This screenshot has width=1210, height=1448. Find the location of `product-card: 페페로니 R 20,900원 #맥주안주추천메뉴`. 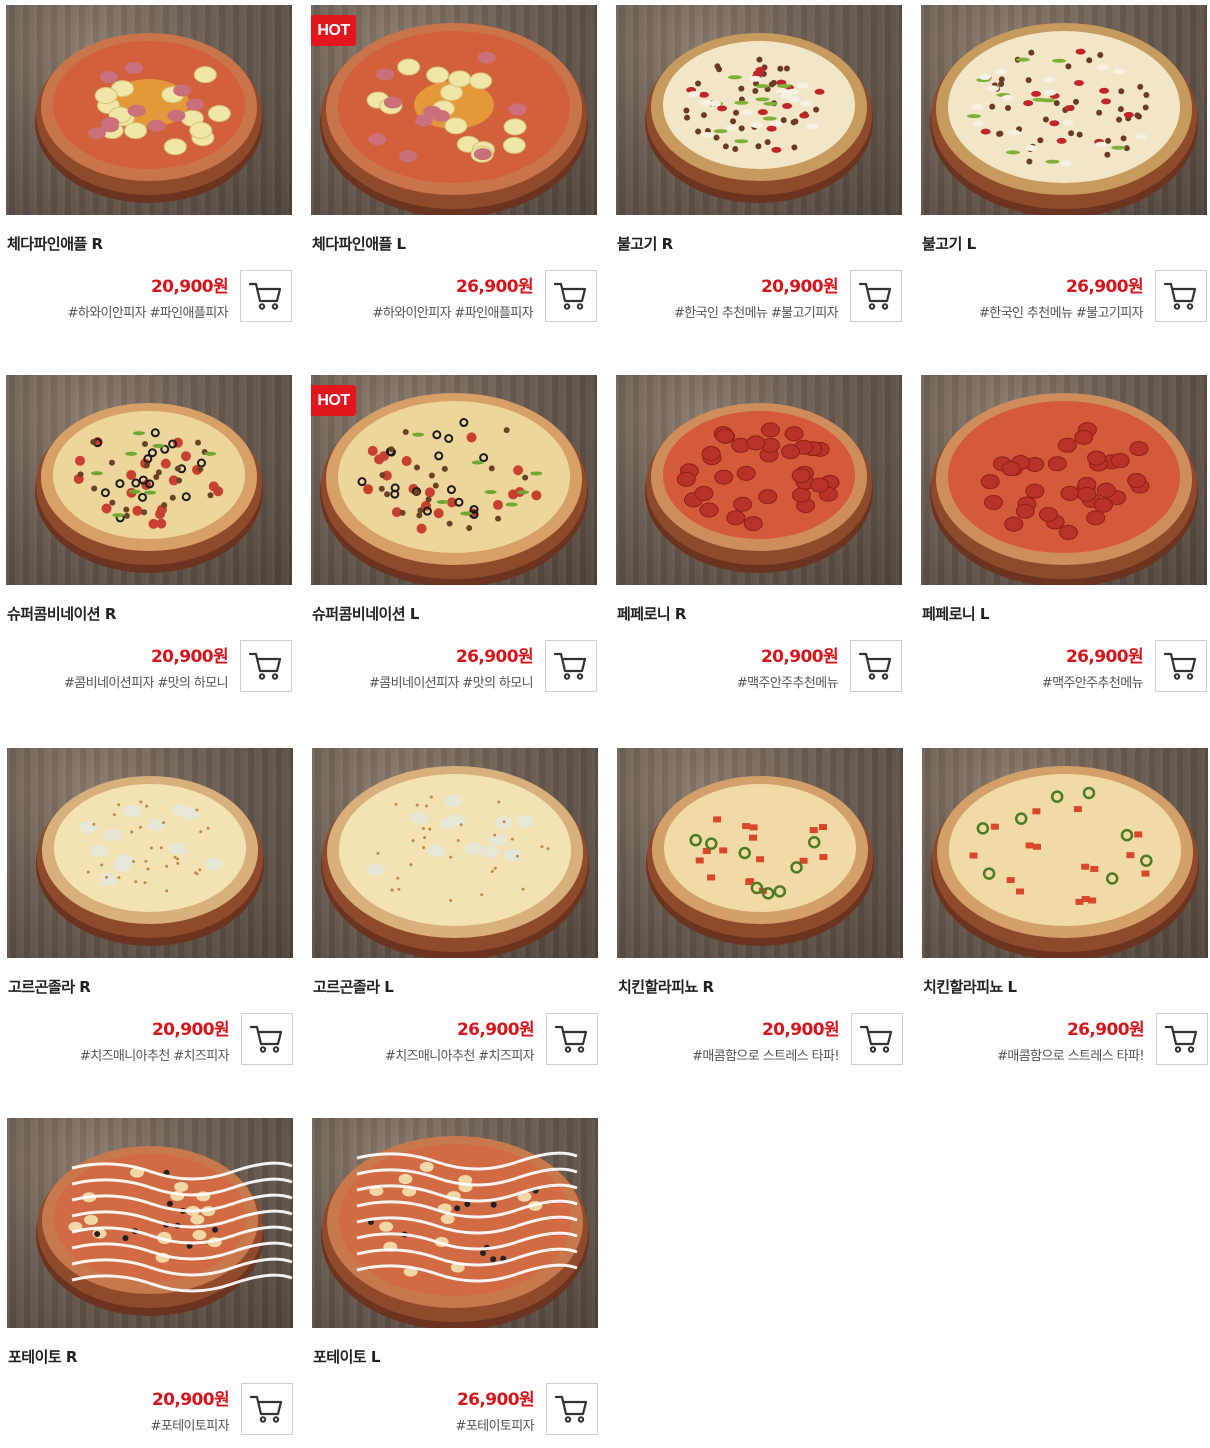

product-card: 페페로니 R 20,900원 #맥주안주추천메뉴 is located at coordinates (759, 540).